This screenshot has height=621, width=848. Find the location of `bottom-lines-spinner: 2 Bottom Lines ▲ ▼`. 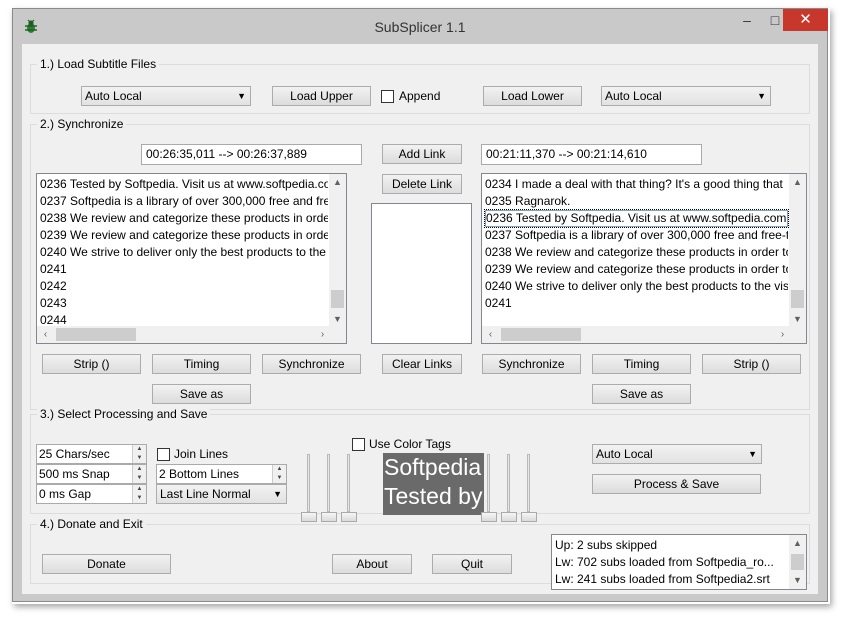

bottom-lines-spinner: 2 Bottom Lines ▲ ▼ is located at coordinates (221, 474).